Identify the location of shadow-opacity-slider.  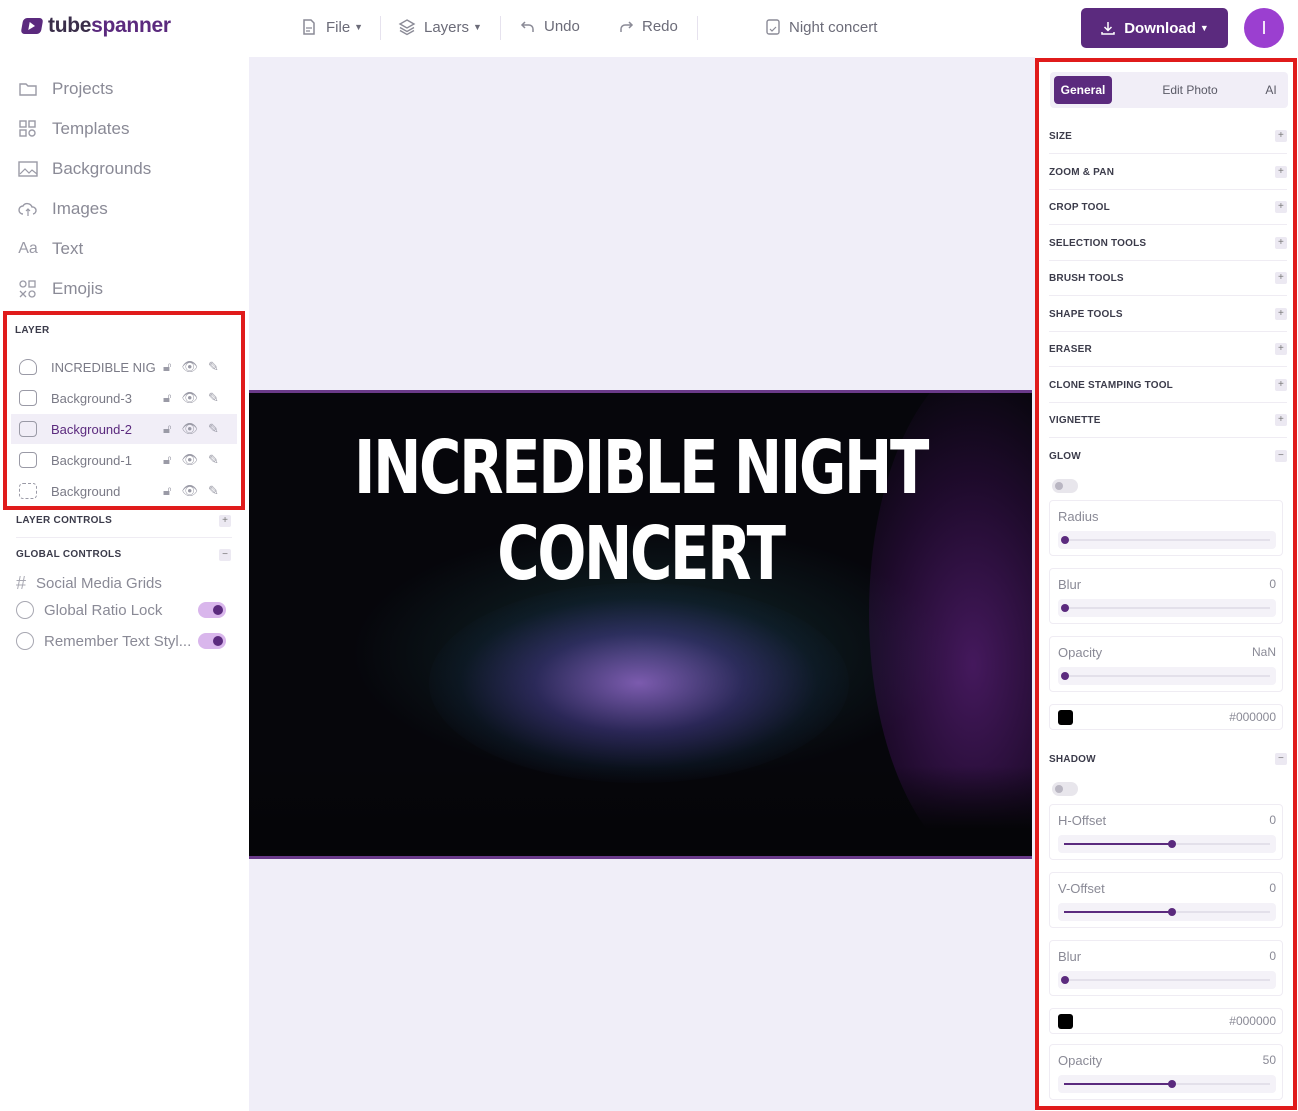
(1167, 1084).